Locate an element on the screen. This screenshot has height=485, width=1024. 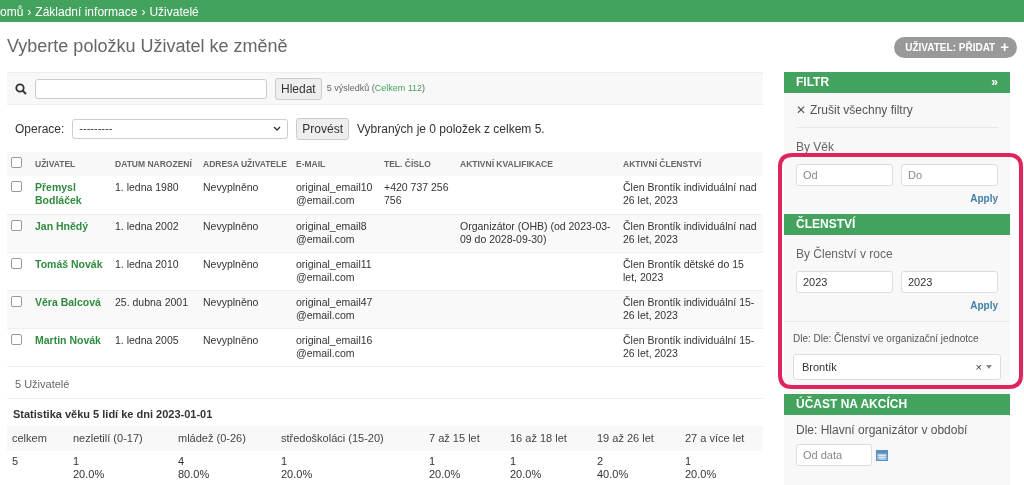
user-link: Přemysl Bodláček is located at coordinates (71, 194).